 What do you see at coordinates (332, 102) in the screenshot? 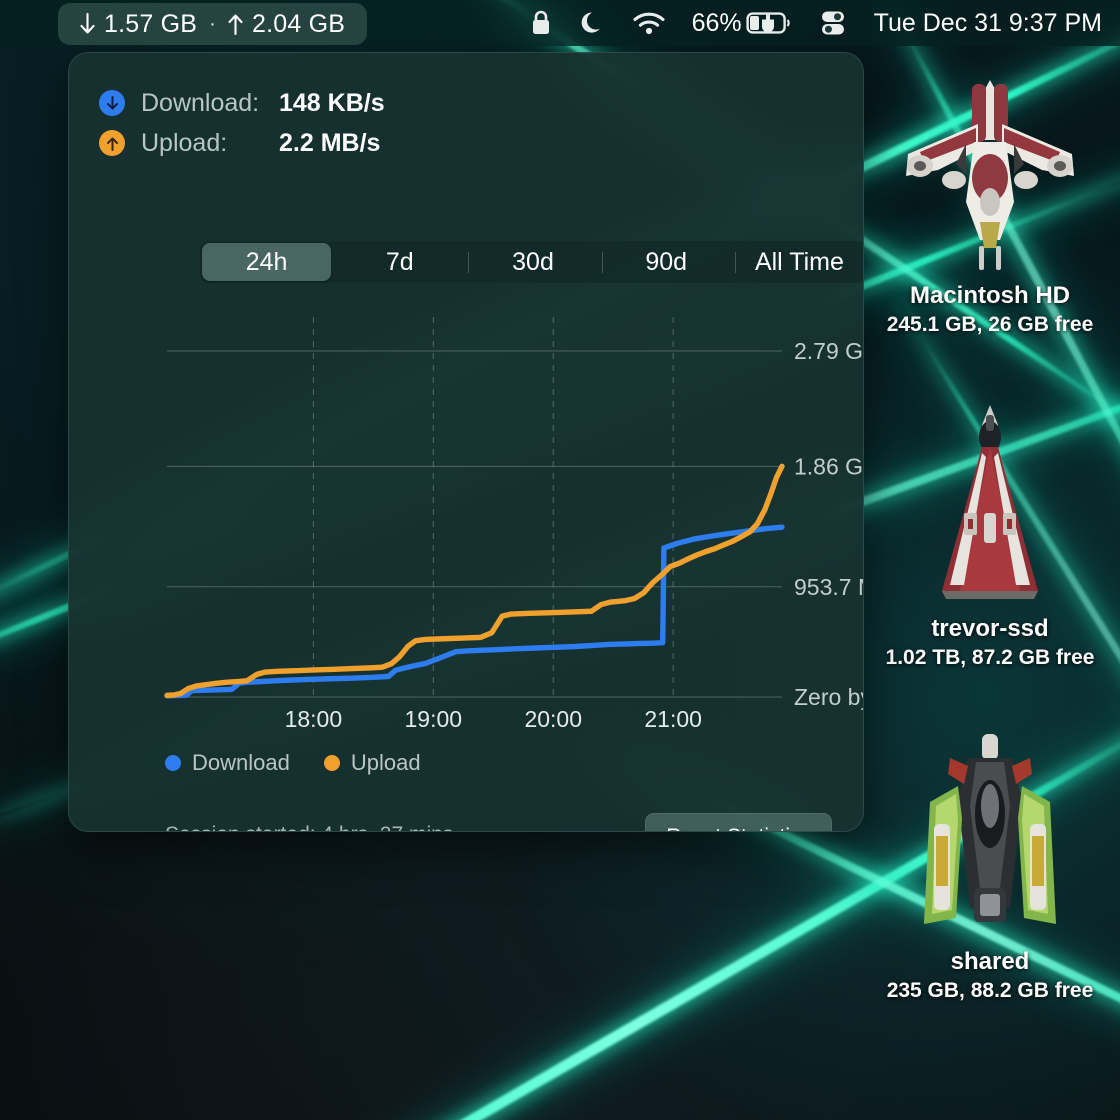
I see `download-speed: 148 KB/s` at bounding box center [332, 102].